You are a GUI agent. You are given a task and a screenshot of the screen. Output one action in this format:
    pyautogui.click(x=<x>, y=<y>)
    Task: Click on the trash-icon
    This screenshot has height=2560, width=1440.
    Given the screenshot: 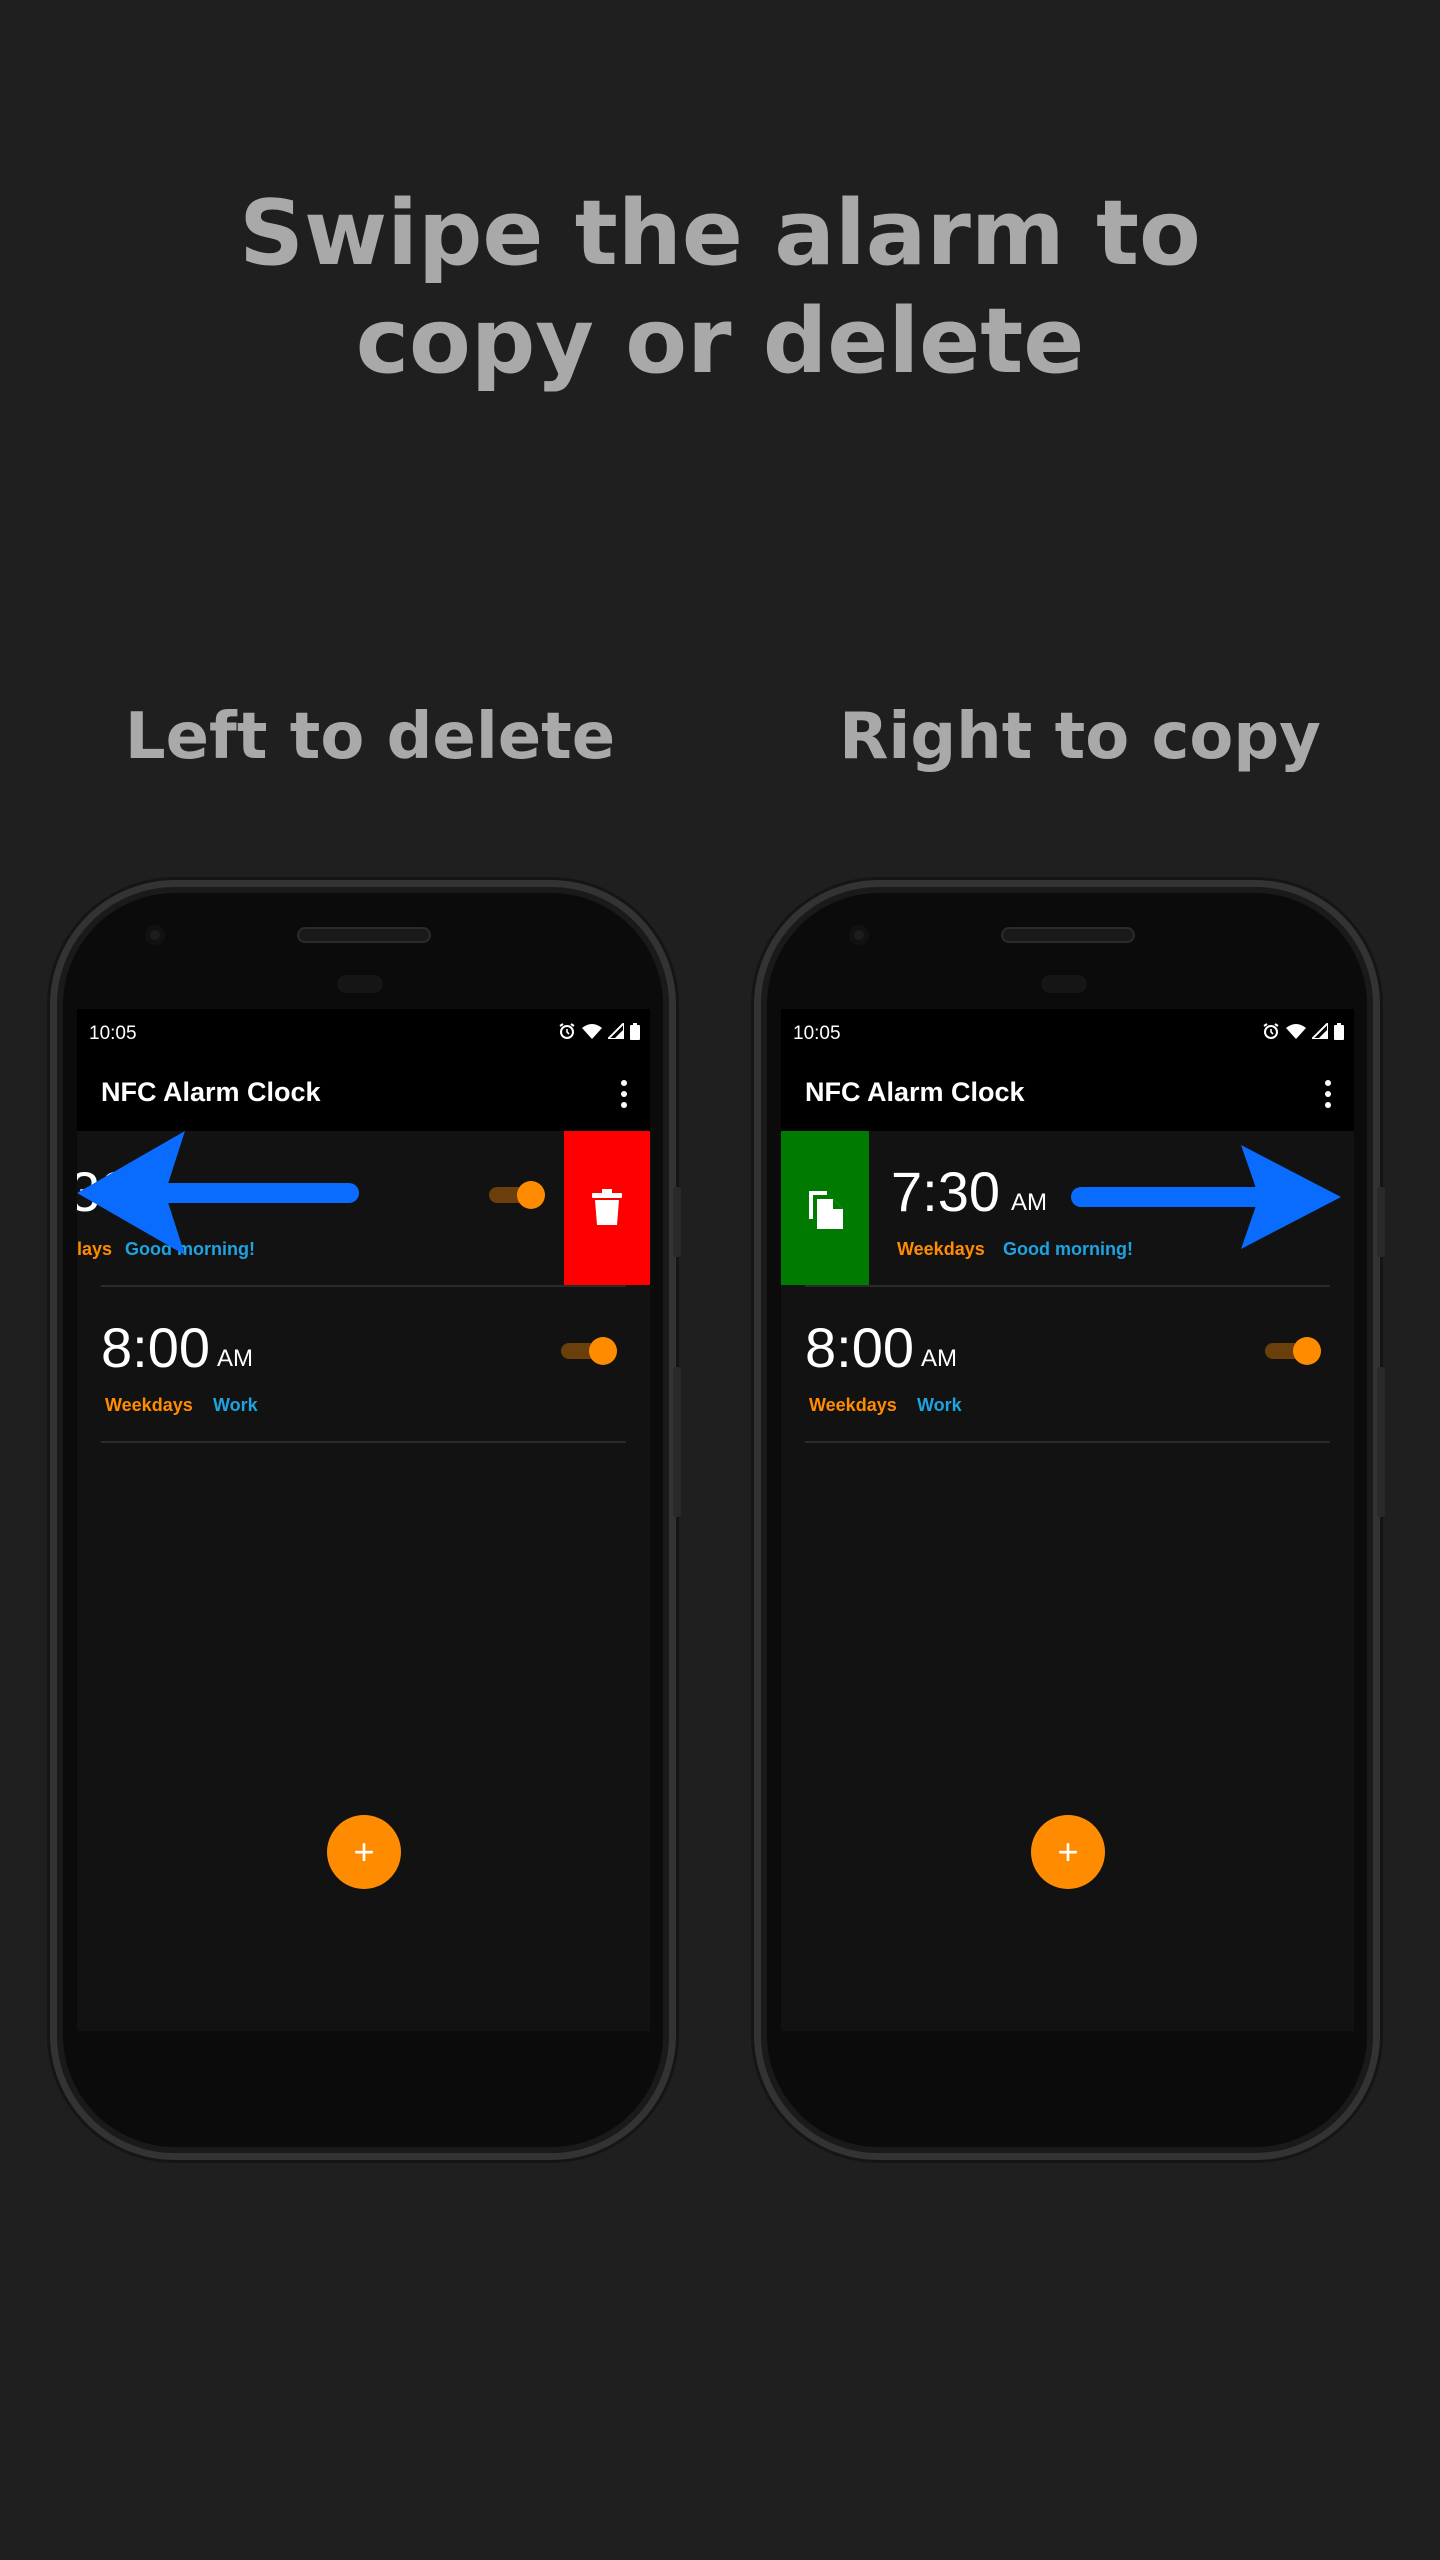 What is the action you would take?
    pyautogui.click(x=607, y=1207)
    